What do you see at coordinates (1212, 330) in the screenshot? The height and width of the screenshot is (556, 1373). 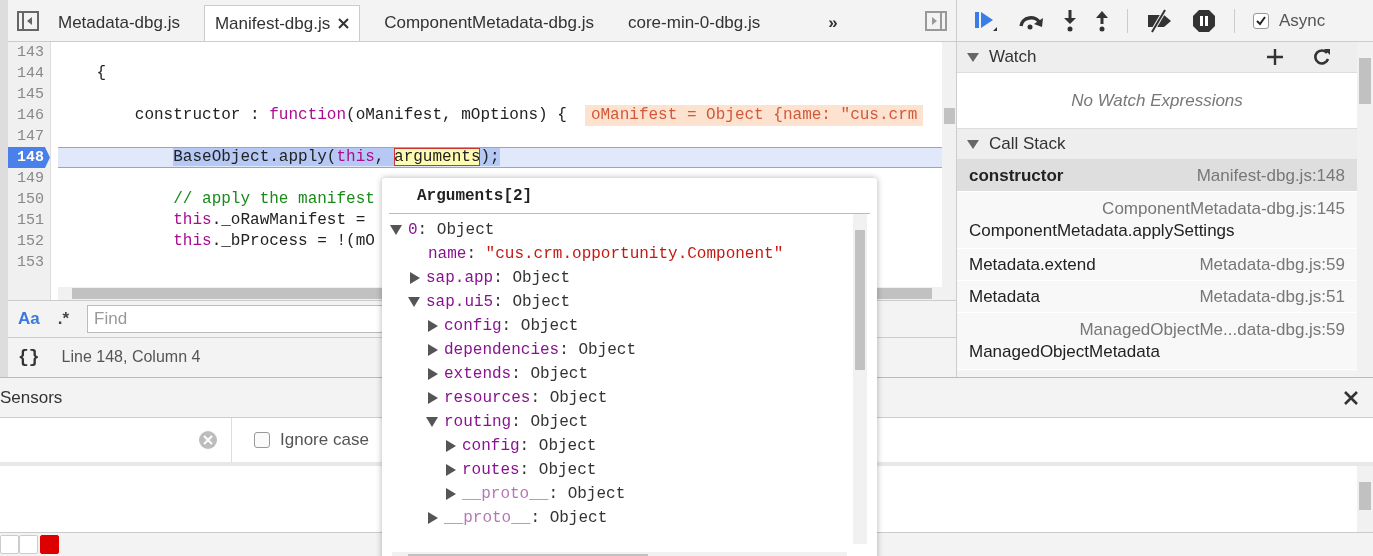 I see `frame-location: ManagedObjectMe...data-dbg.js:59` at bounding box center [1212, 330].